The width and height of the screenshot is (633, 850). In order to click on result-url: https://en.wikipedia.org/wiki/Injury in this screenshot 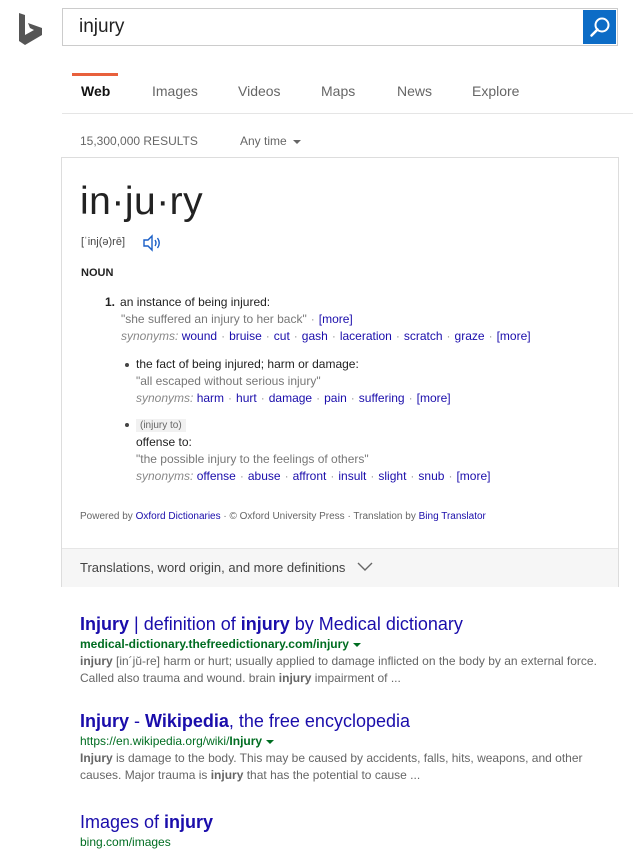, I will do `click(345, 741)`.